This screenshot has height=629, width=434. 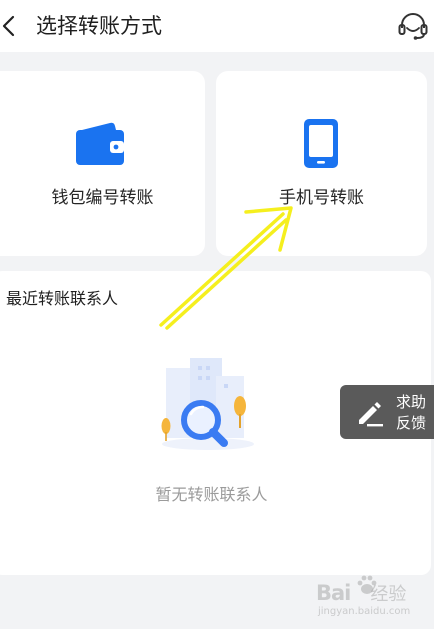 I want to click on search-magnifier-illustration, so click(x=207, y=404).